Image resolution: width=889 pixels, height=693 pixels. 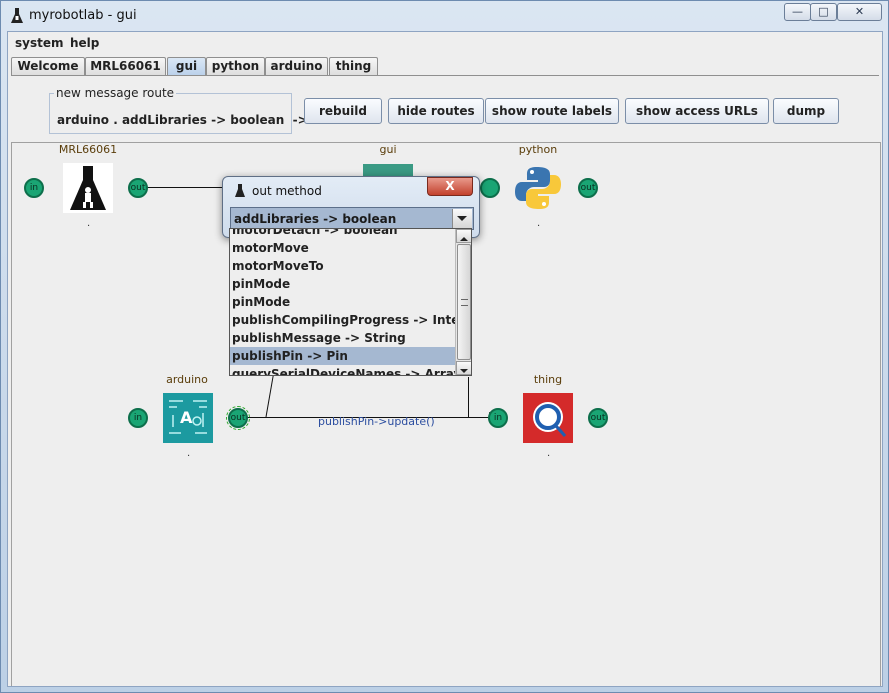 What do you see at coordinates (463, 368) in the screenshot?
I see `scroll-down-button` at bounding box center [463, 368].